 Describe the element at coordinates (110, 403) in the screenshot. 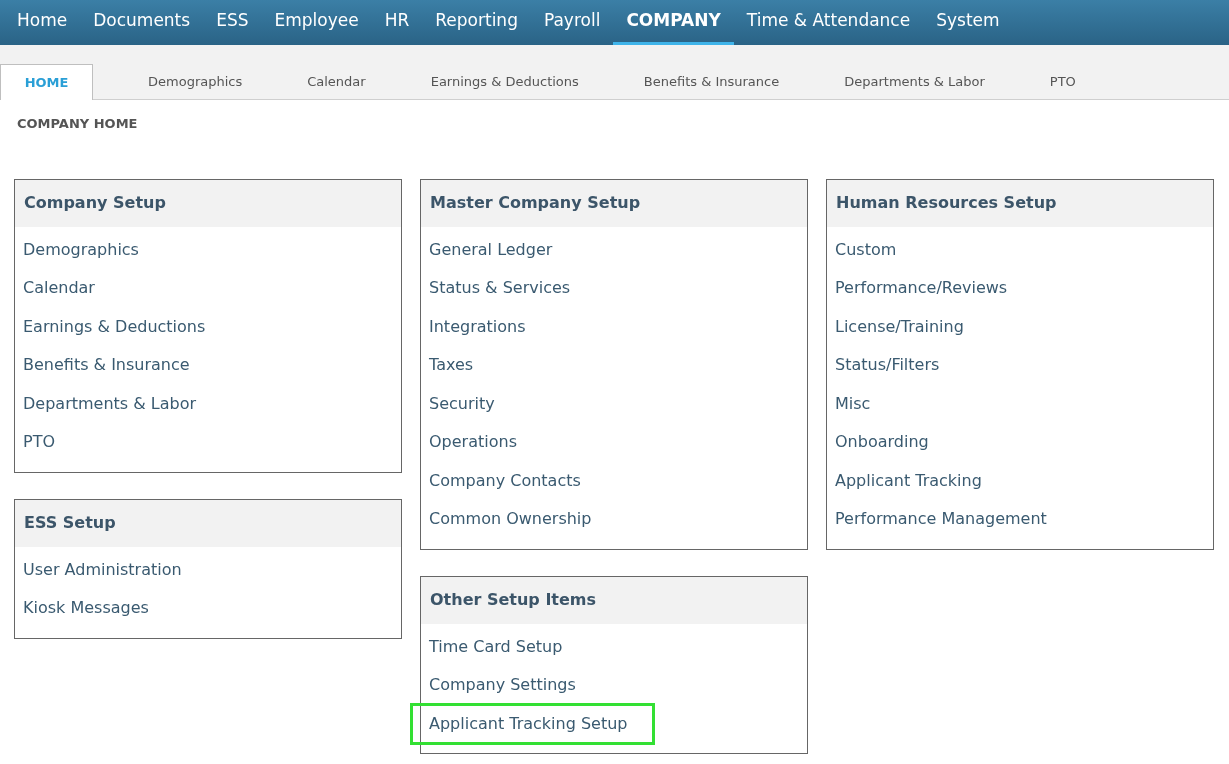

I see `setup-link: Departments & Labor` at that location.